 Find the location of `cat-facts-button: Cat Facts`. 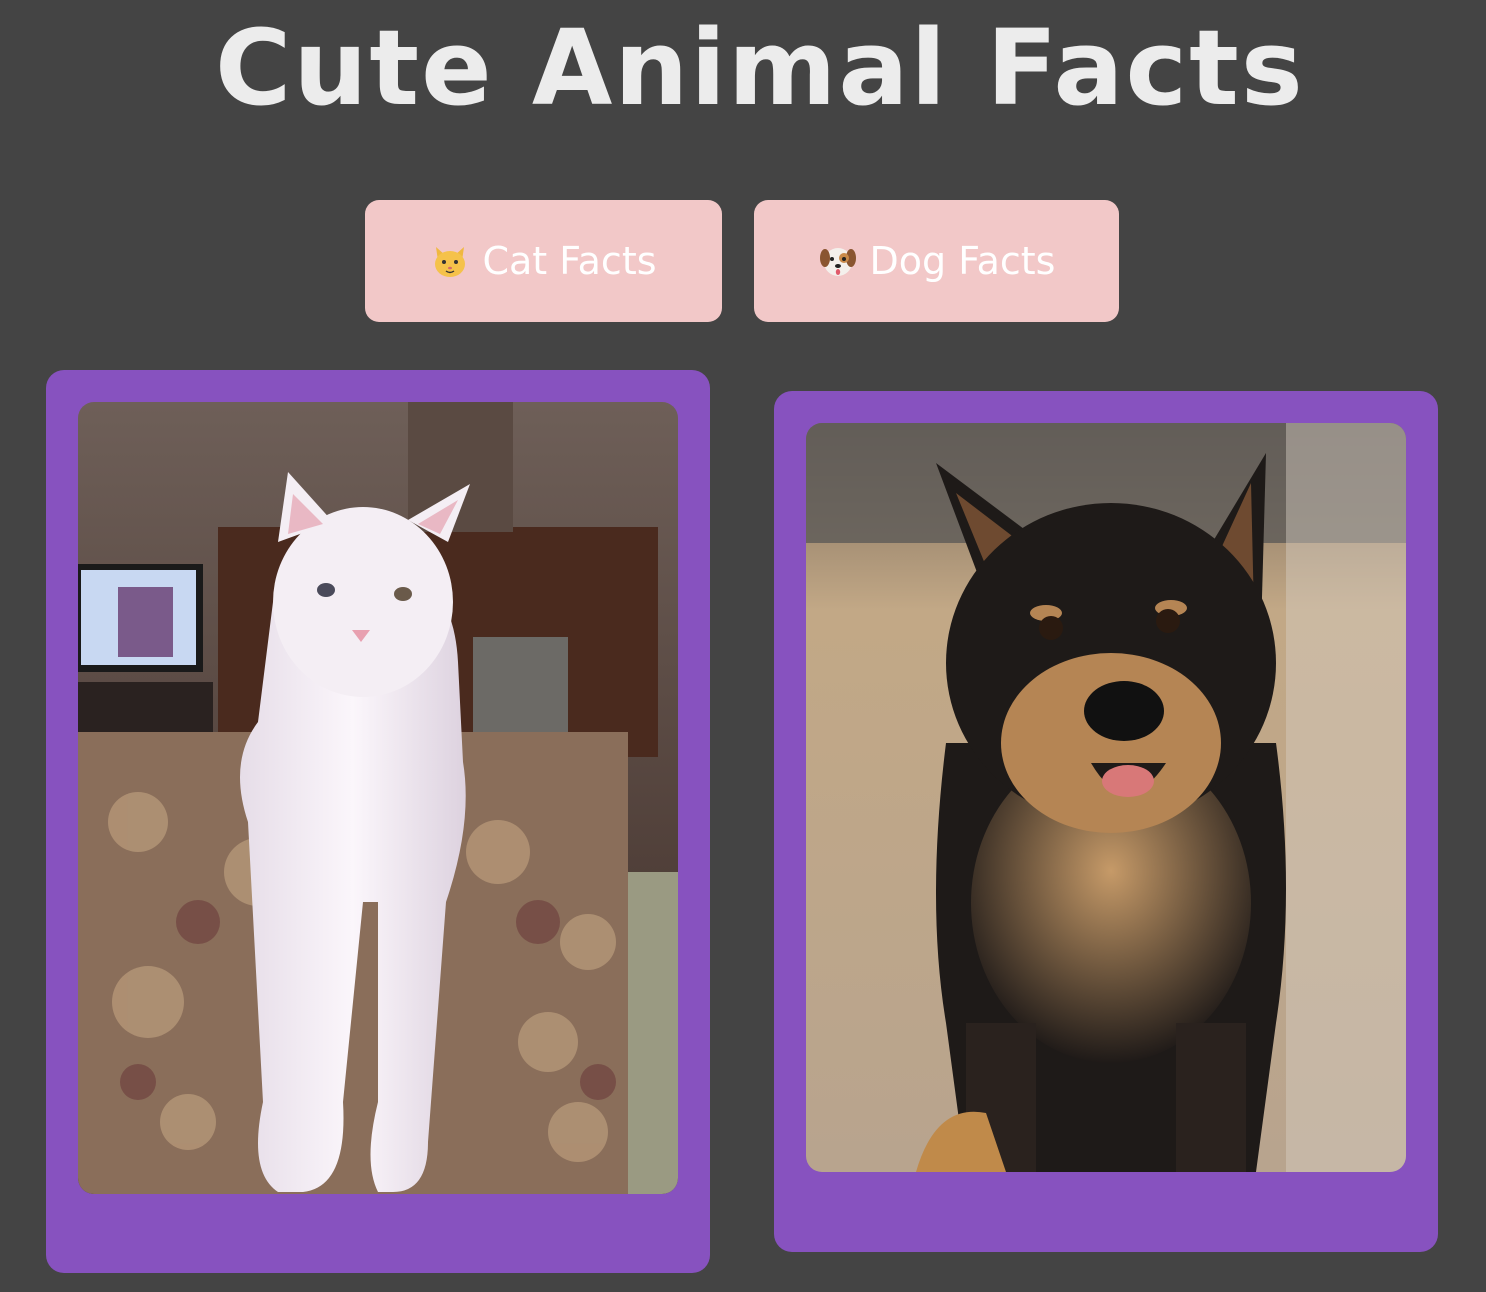

cat-facts-button: Cat Facts is located at coordinates (543, 261).